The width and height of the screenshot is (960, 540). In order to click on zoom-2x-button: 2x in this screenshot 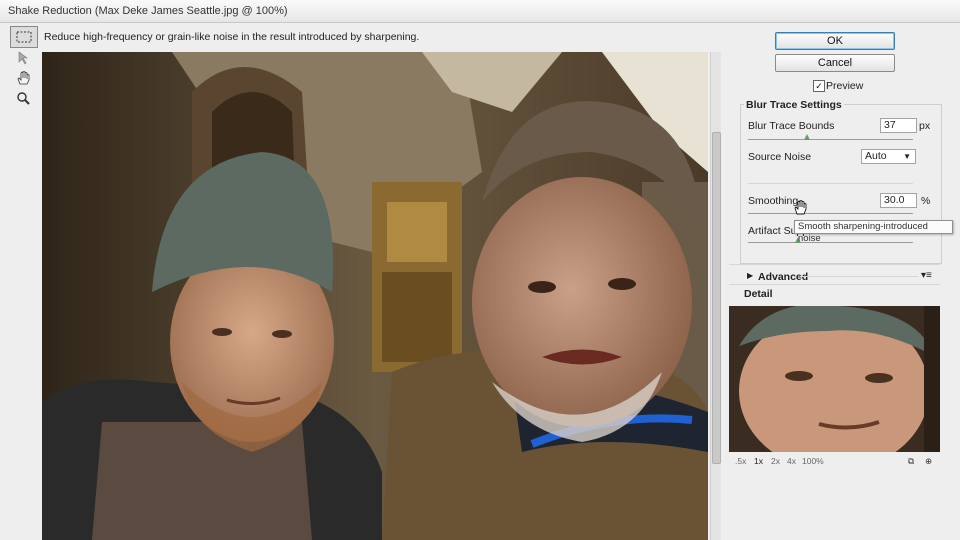, I will do `click(775, 461)`.